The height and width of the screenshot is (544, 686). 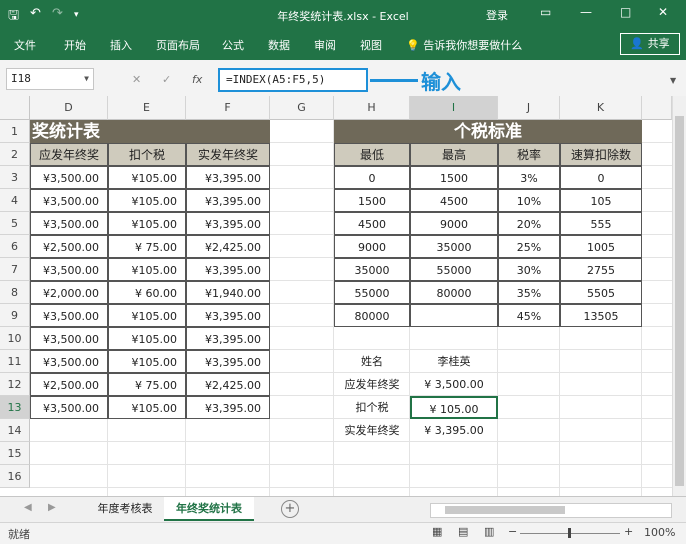 What do you see at coordinates (454, 246) in the screenshot?
I see `tax-table-cell: 35000` at bounding box center [454, 246].